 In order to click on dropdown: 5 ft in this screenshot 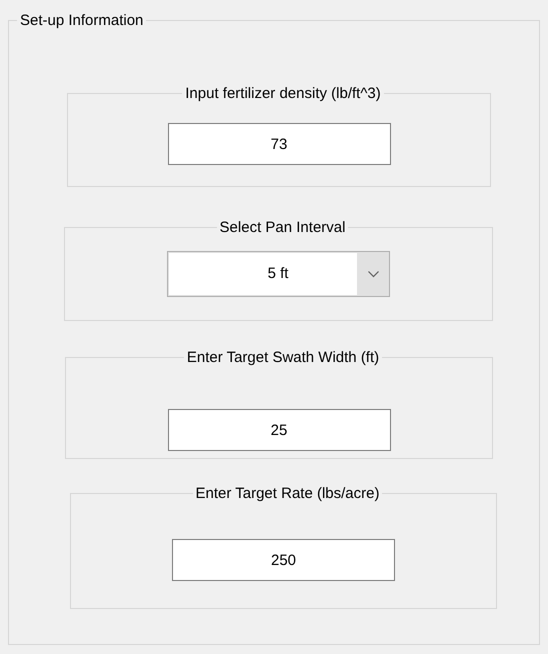, I will do `click(278, 274)`.